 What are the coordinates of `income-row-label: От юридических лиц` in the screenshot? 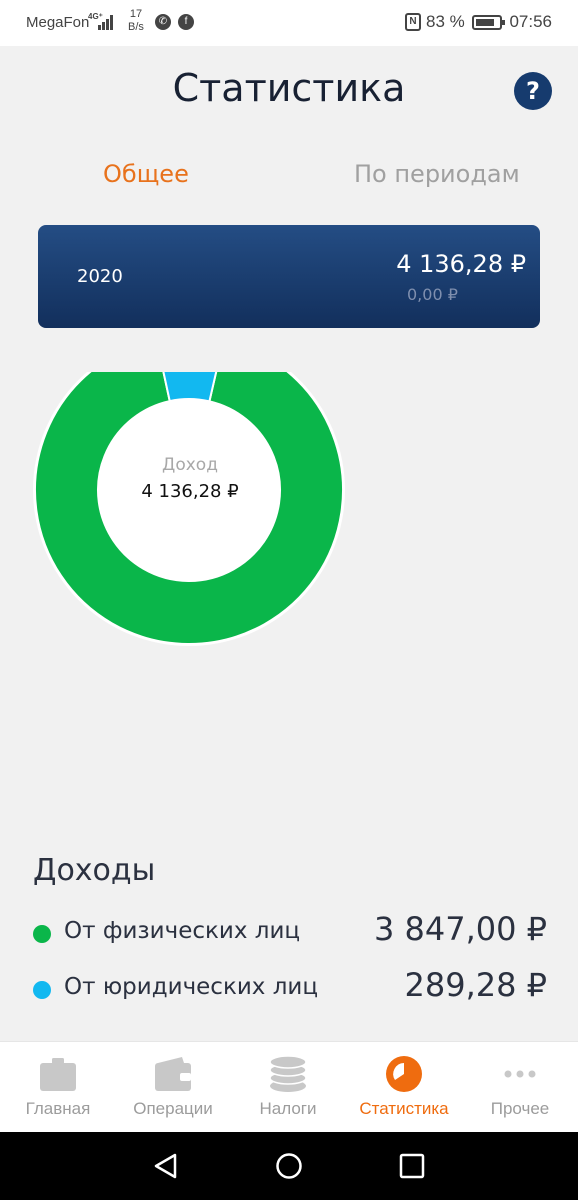 It's located at (191, 987).